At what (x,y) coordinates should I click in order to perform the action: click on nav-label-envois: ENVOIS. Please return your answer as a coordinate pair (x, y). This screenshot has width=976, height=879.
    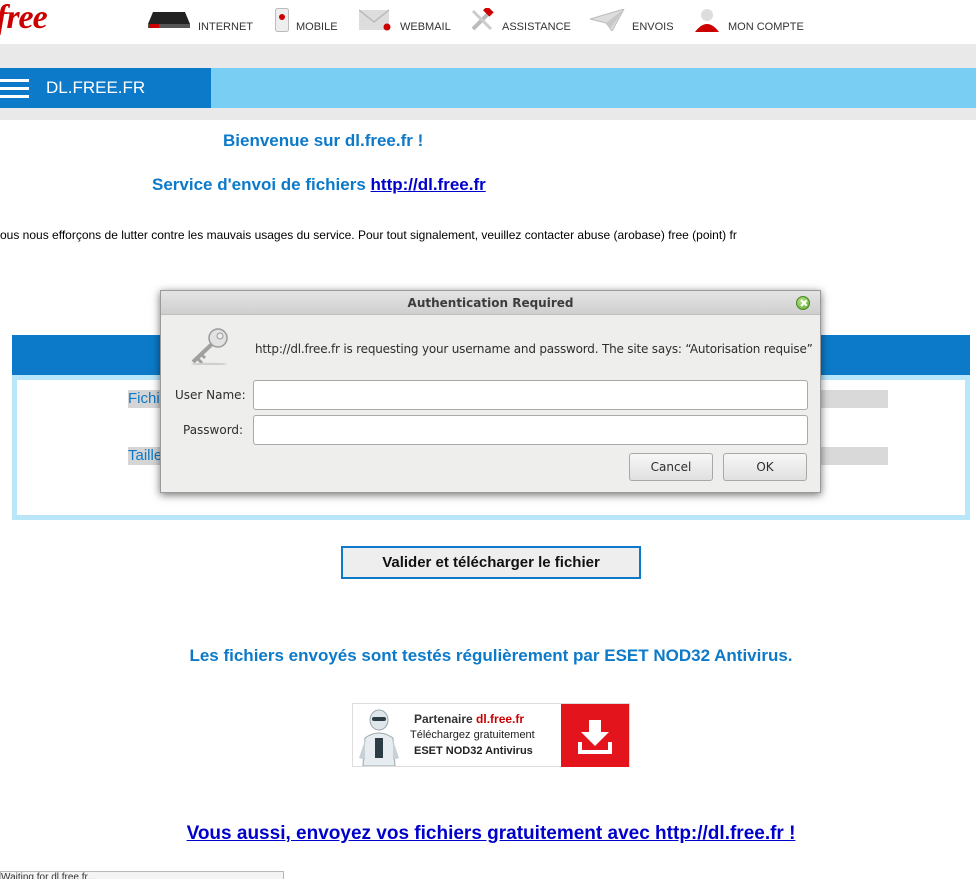
    Looking at the image, I should click on (653, 27).